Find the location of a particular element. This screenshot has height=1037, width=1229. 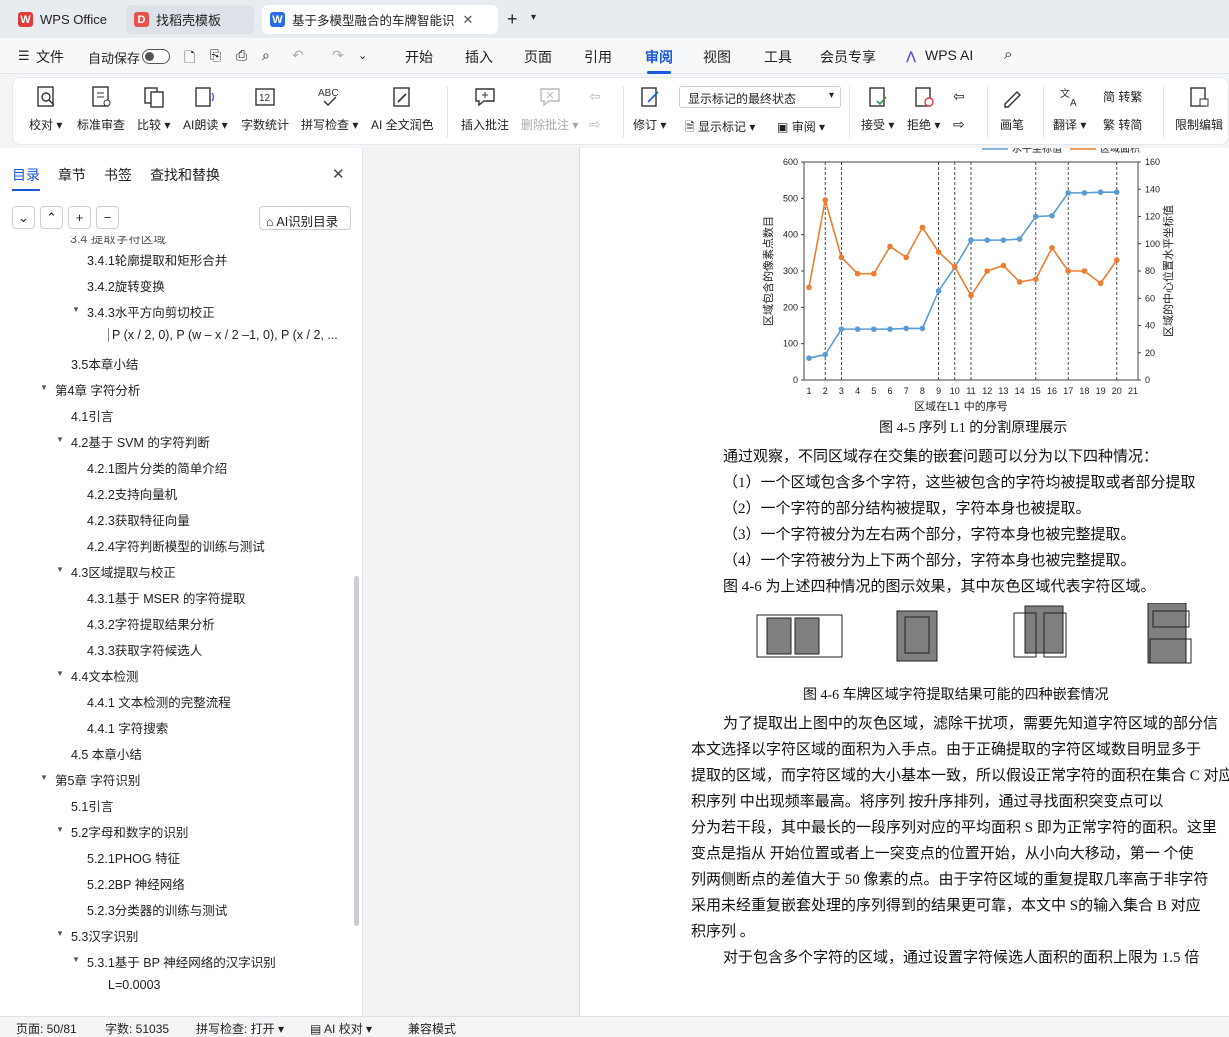

toc-item: 4.3.2字符提取结果分析 is located at coordinates (151, 623).